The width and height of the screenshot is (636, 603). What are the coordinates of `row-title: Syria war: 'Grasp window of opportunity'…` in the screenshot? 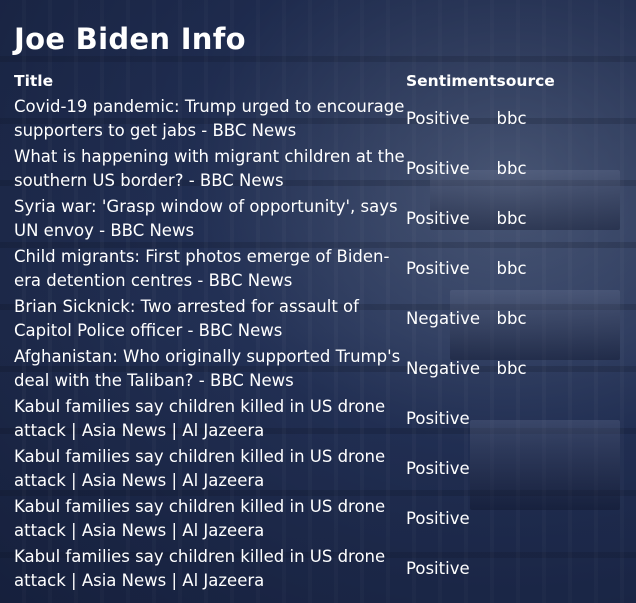 It's located at (206, 218).